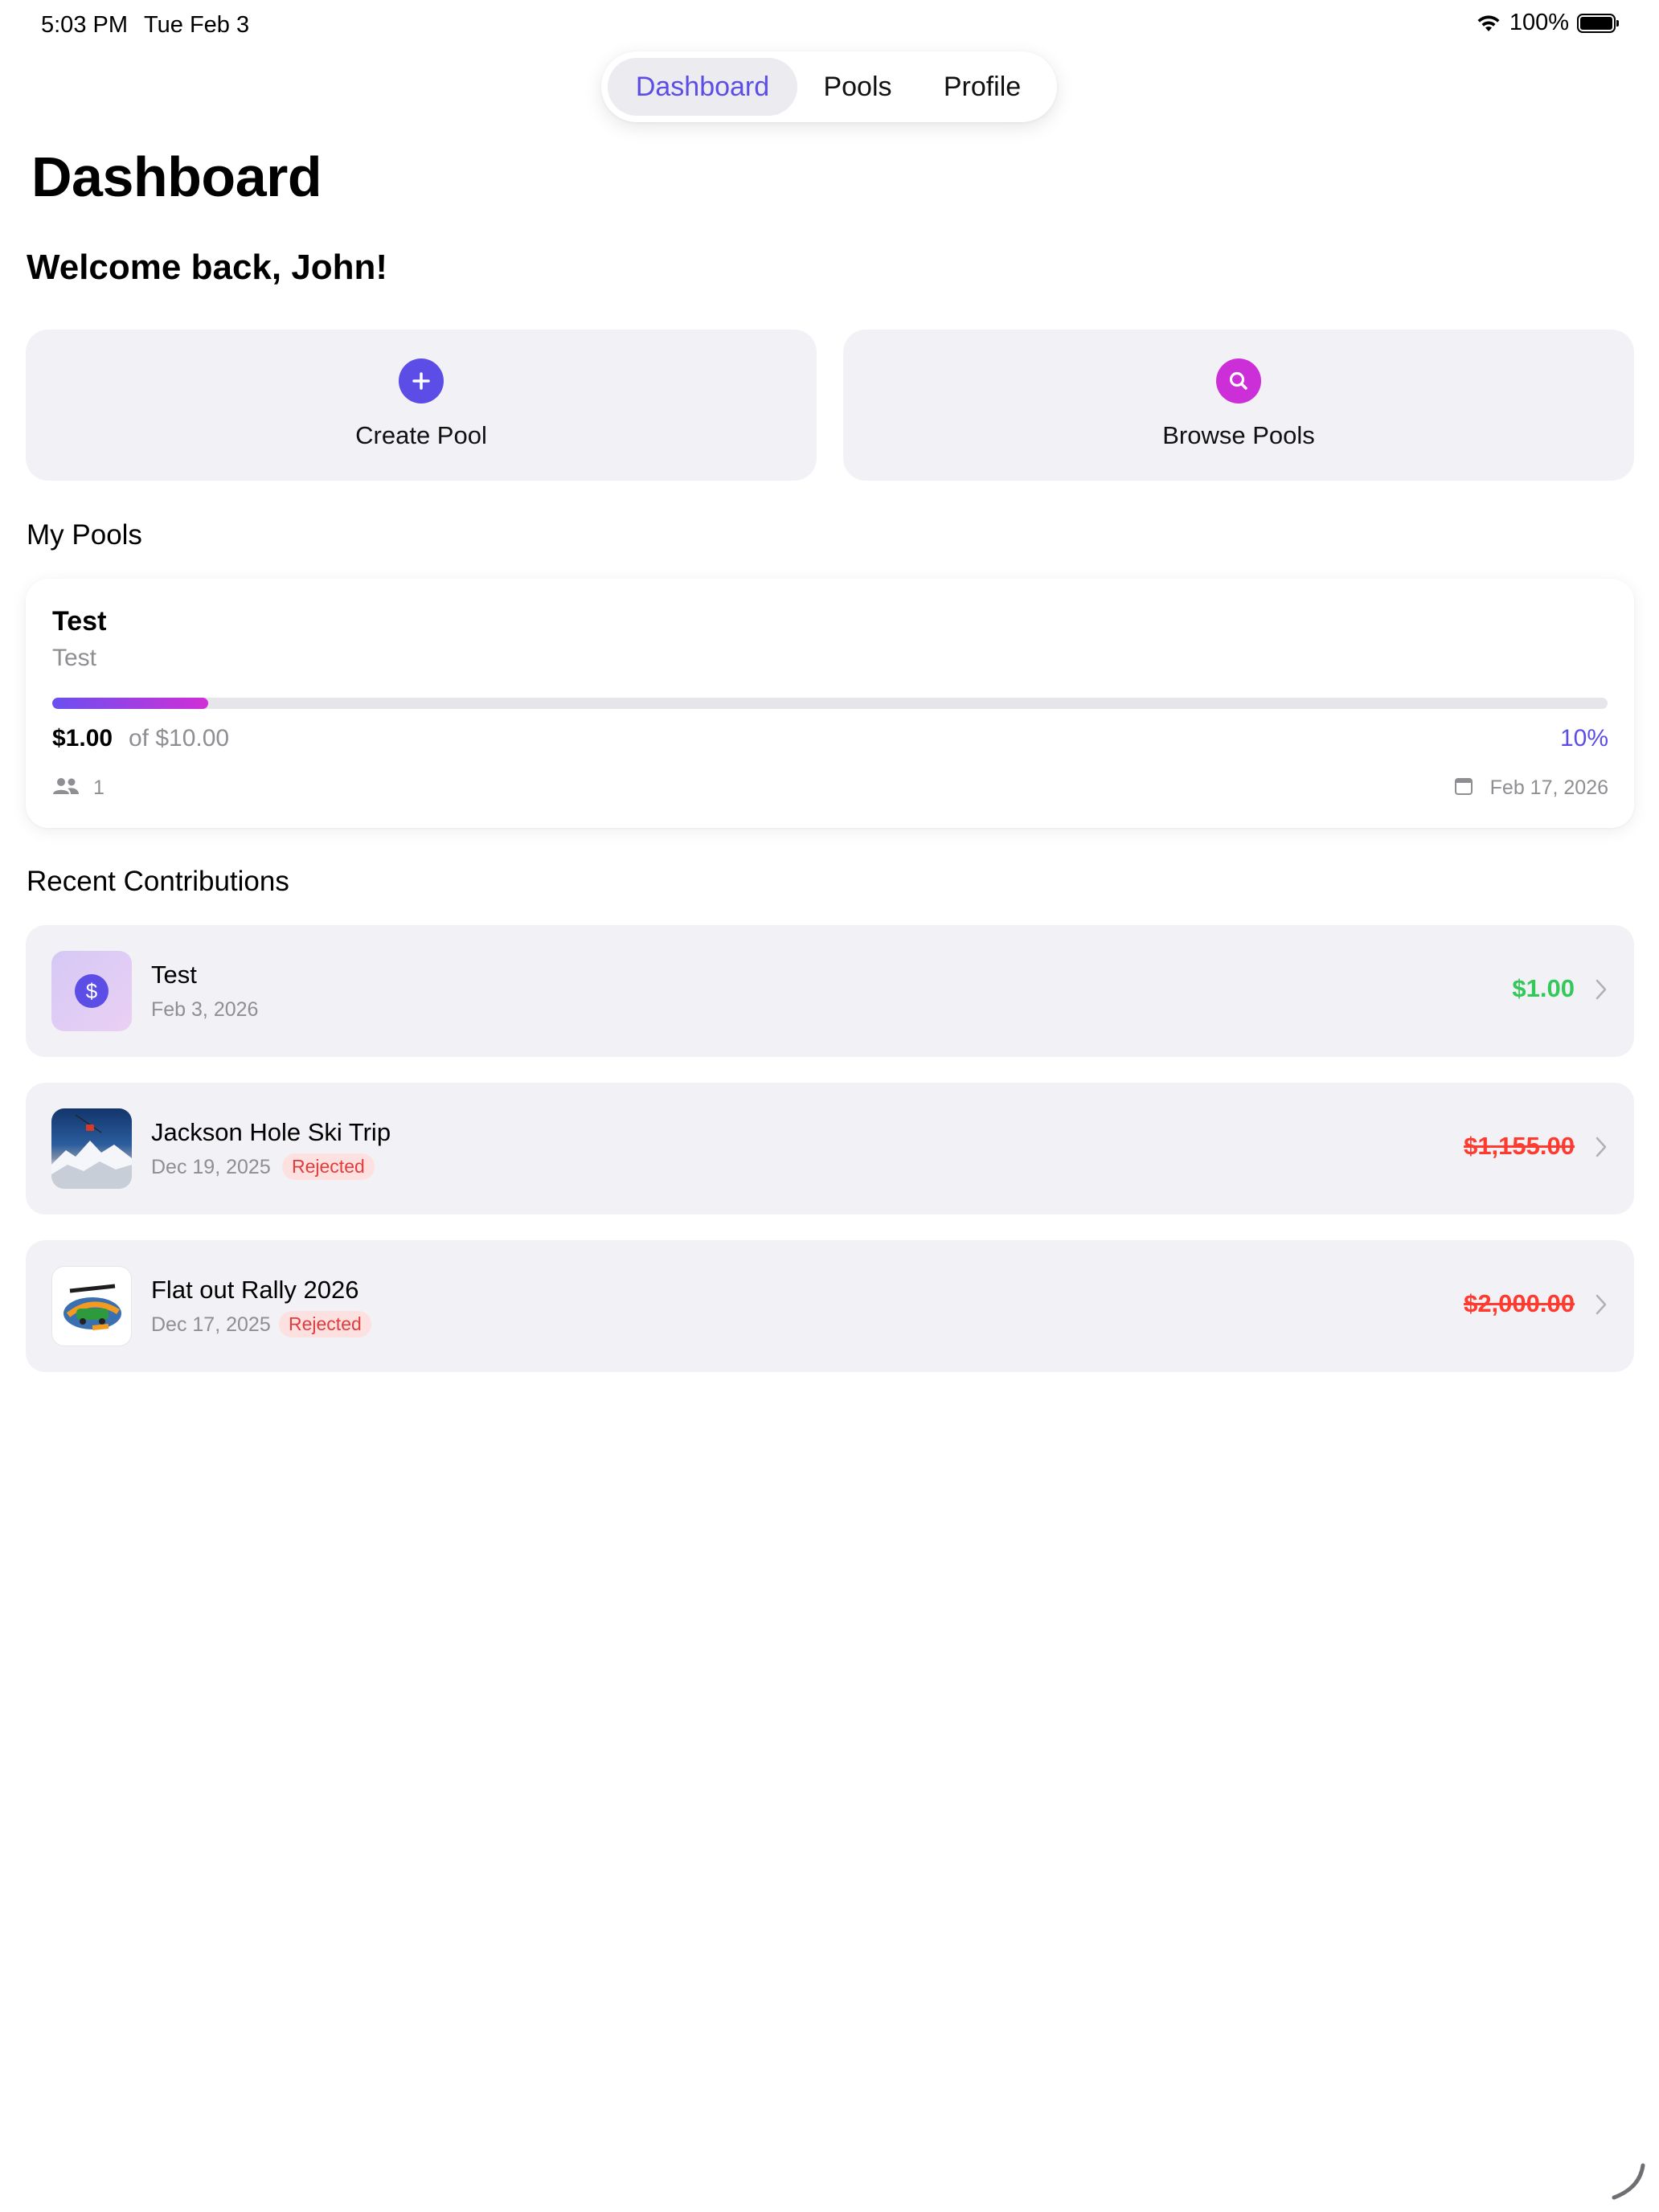 The image size is (1659, 2212). Describe the element at coordinates (702, 87) in the screenshot. I see `tab-dashboard: Dashboard` at that location.